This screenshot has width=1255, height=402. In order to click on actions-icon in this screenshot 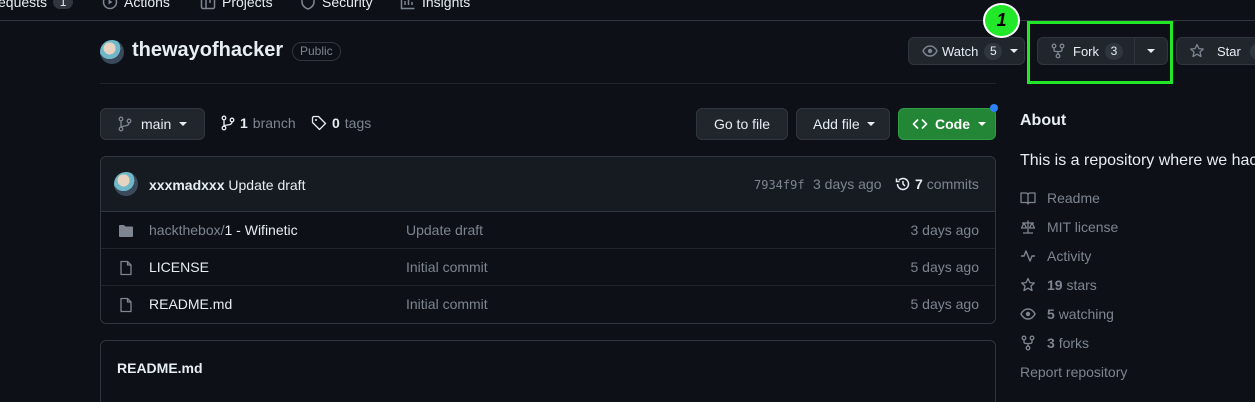, I will do `click(110, 5)`.